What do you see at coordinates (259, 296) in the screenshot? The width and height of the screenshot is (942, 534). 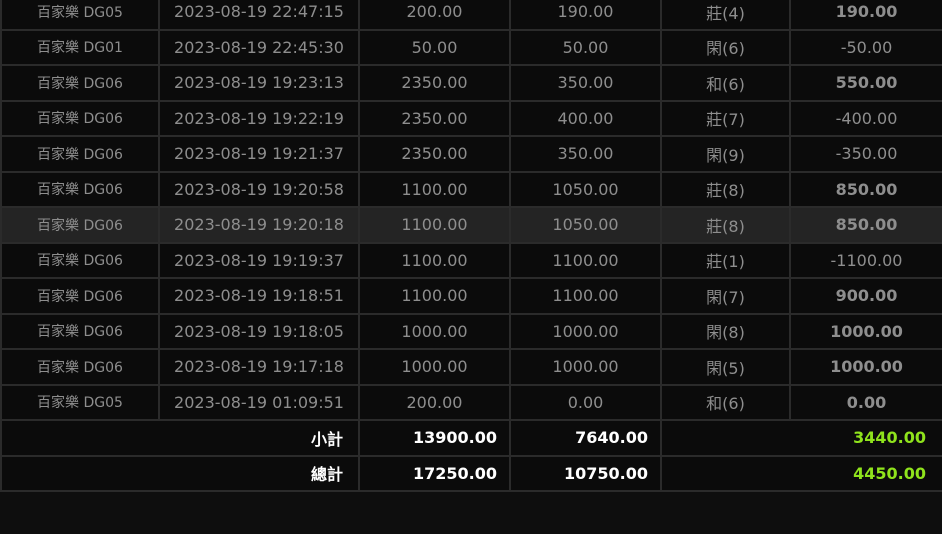 I see `bet-time-cell: 2023-08-19 19:18:51` at bounding box center [259, 296].